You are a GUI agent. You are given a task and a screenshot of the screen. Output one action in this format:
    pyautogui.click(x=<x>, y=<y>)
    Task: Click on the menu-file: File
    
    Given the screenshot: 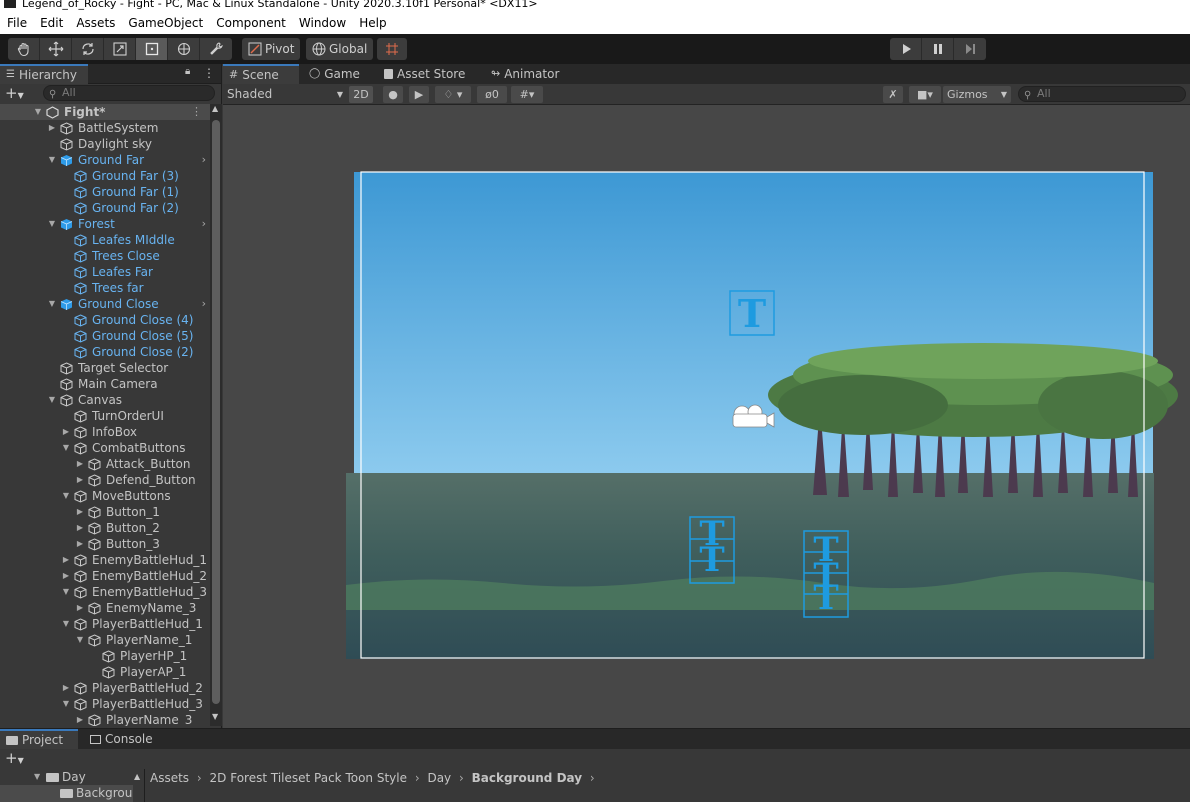 What is the action you would take?
    pyautogui.click(x=16, y=23)
    